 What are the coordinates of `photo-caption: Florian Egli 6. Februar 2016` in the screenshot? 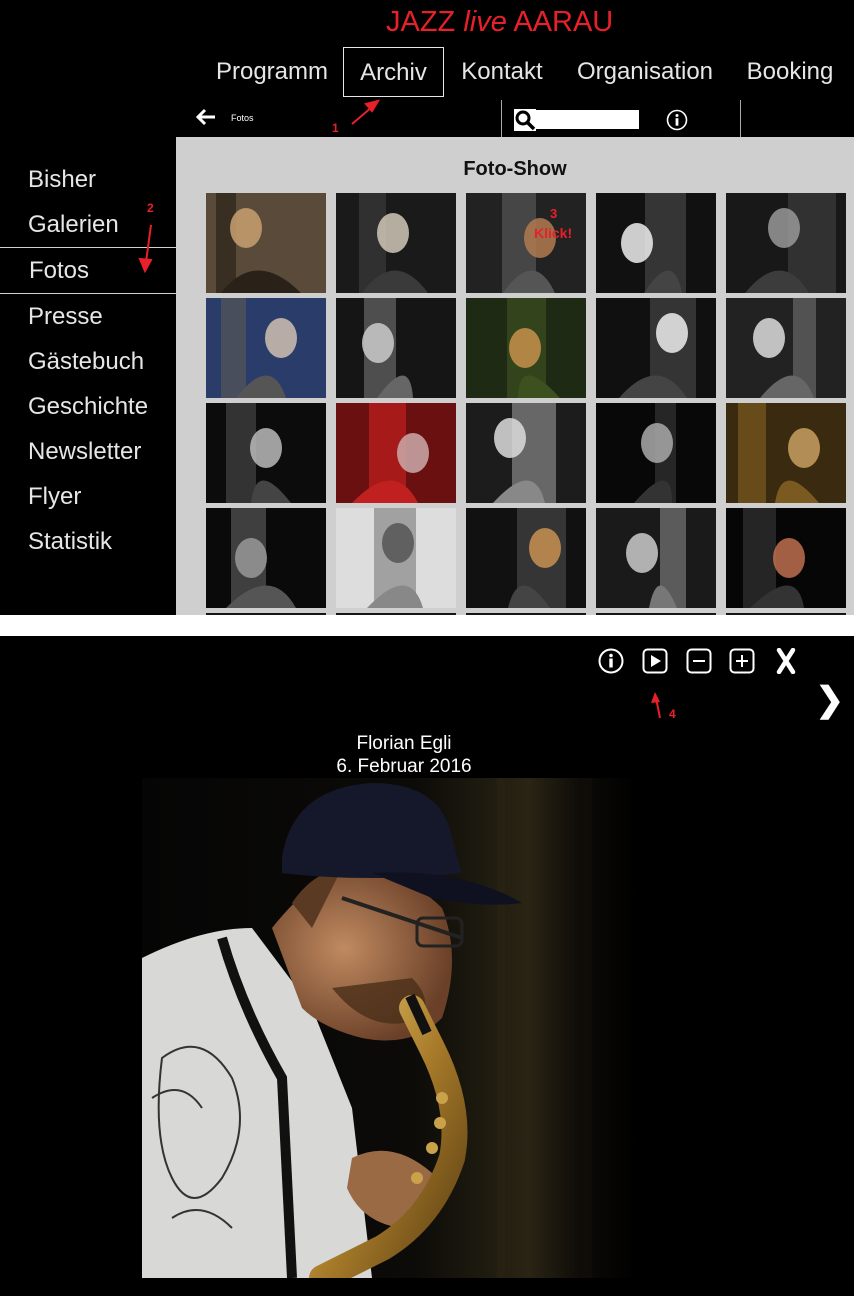 It's located at (404, 755).